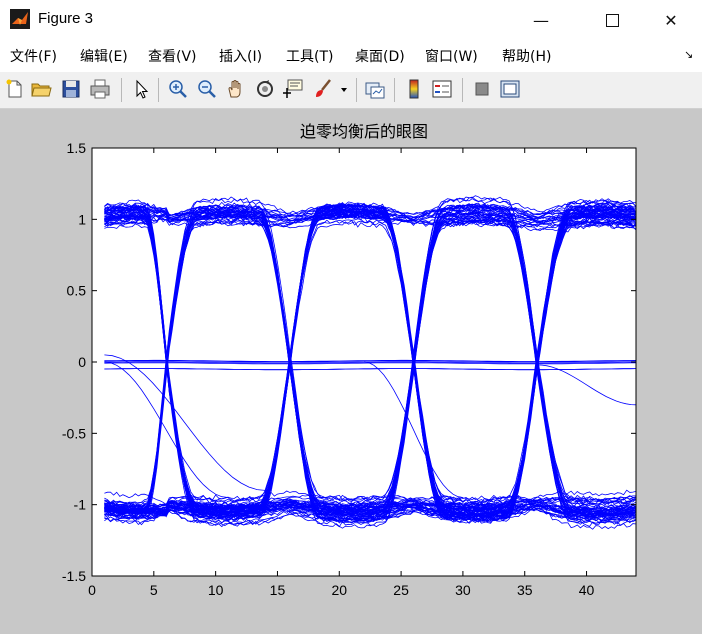 The width and height of the screenshot is (702, 634). What do you see at coordinates (401, 590) in the screenshot?
I see `x-tick-label: 25` at bounding box center [401, 590].